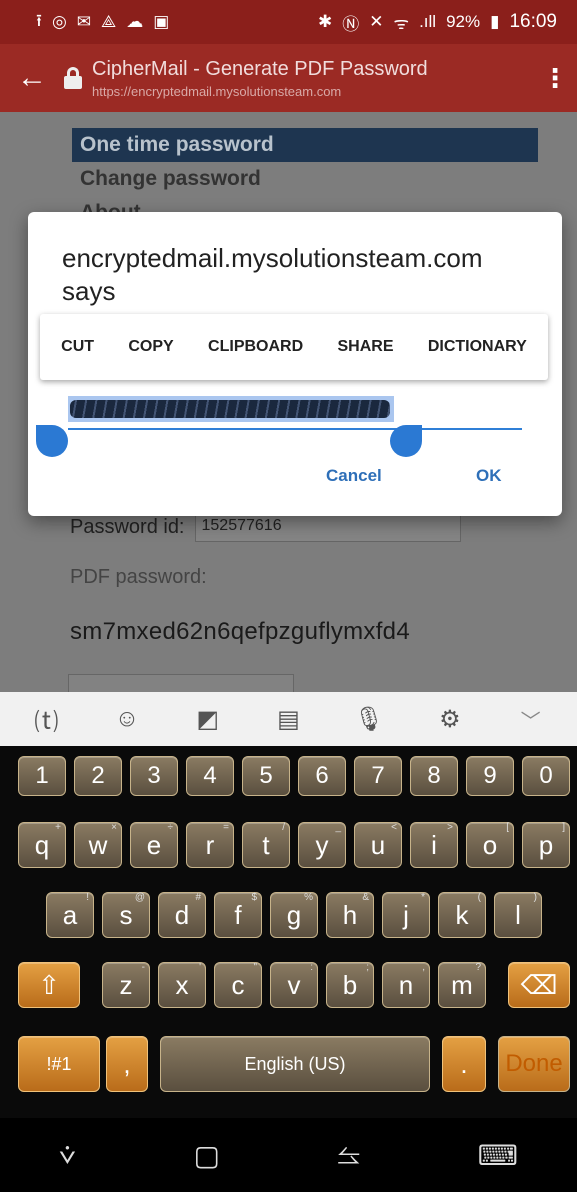 This screenshot has height=1192, width=577. I want to click on home-icon: ▢, so click(207, 1155).